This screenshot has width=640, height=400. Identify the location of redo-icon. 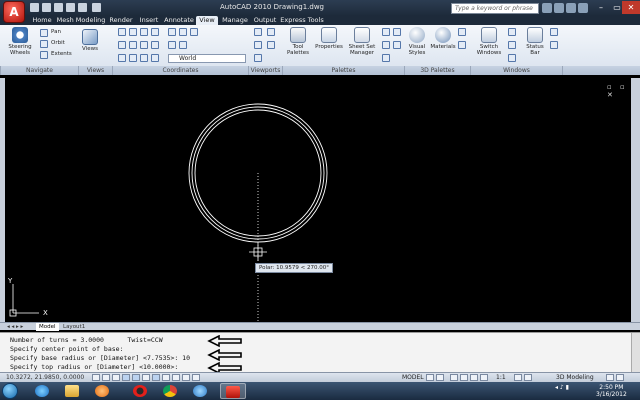
(82, 7).